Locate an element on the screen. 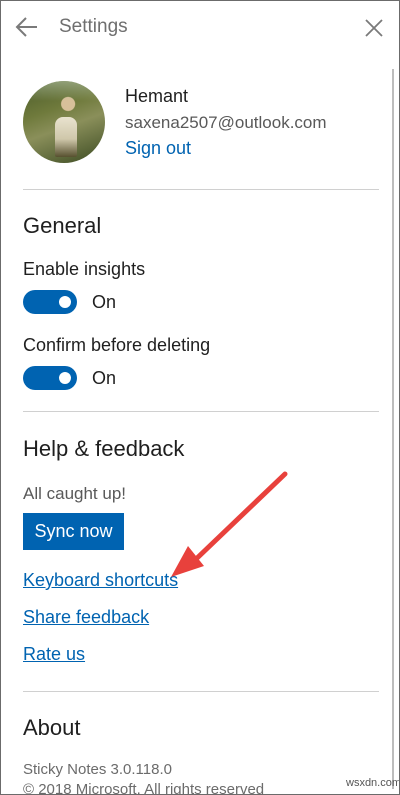 The width and height of the screenshot is (400, 795). enable-insights-toggle is located at coordinates (50, 302).